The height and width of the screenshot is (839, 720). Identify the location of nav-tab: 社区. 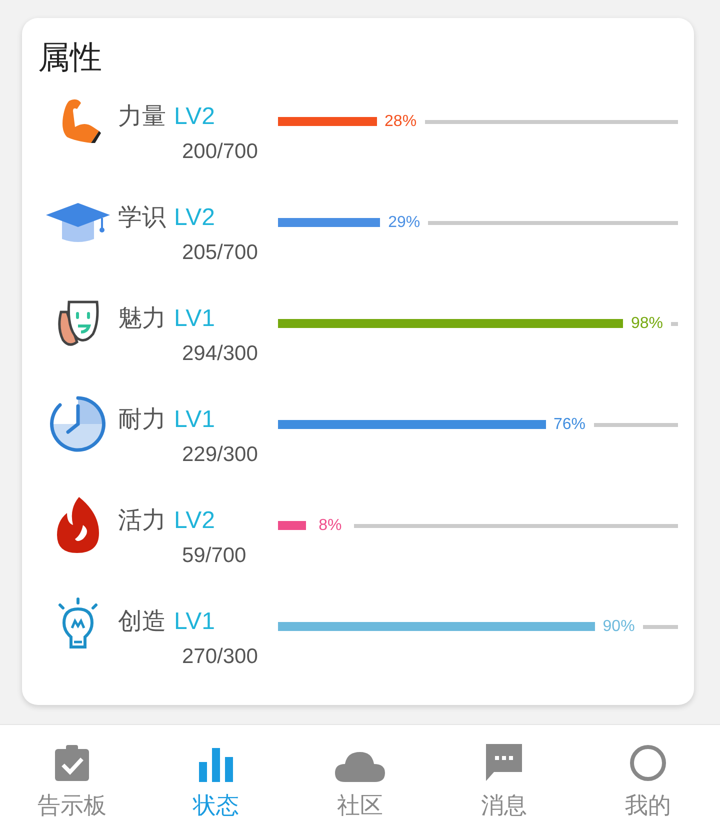
(360, 782).